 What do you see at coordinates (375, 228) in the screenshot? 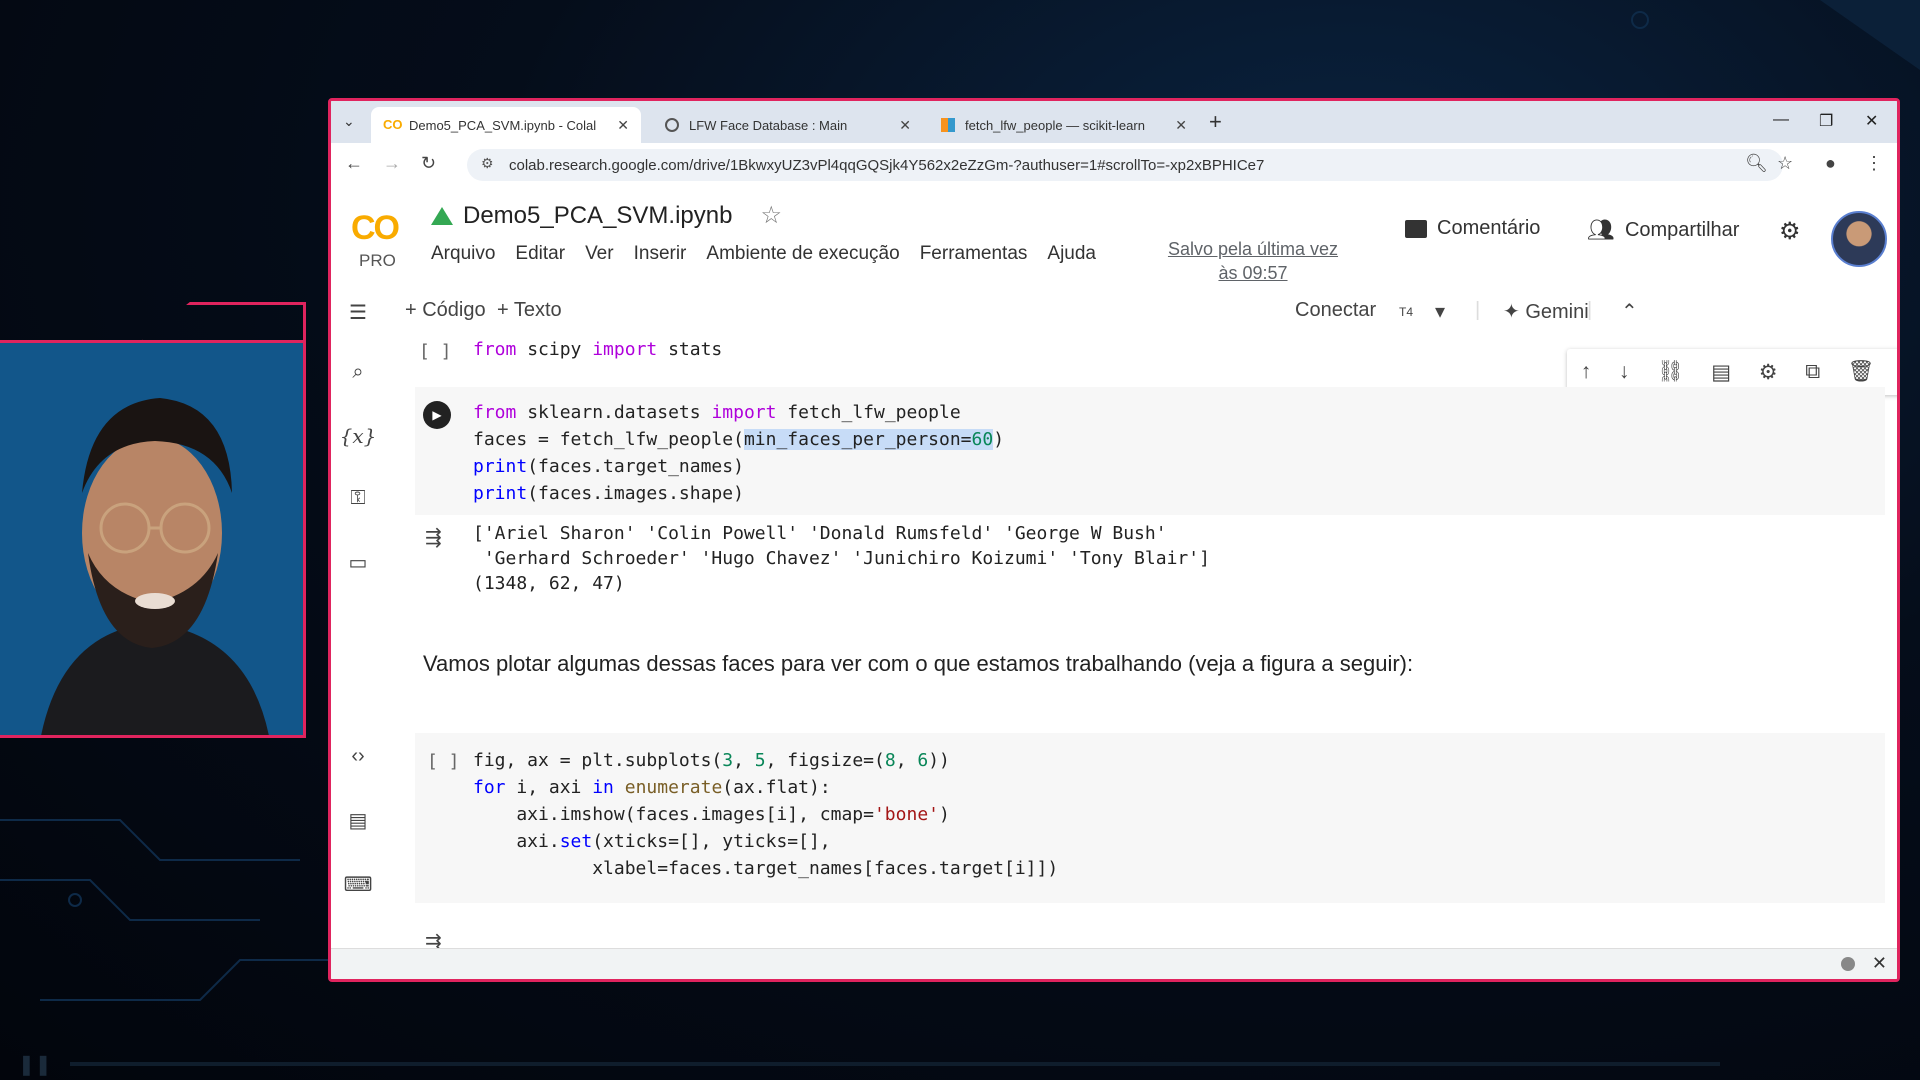
I see `colab-logo: CO` at bounding box center [375, 228].